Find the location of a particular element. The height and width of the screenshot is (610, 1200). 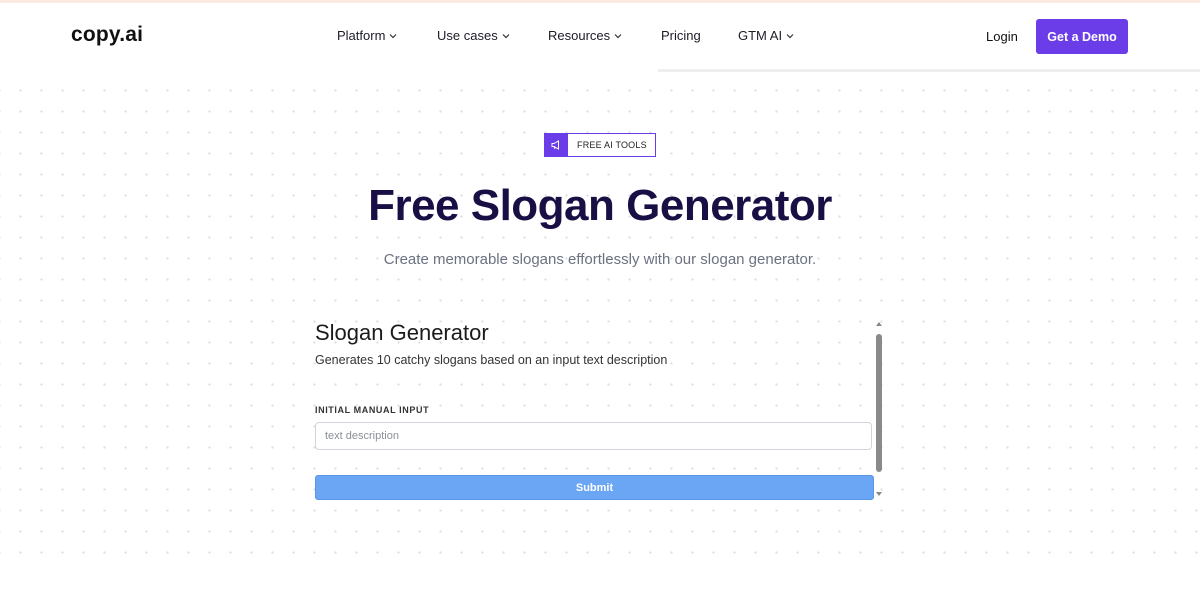

nav-item-gtm-ai: GTM AI is located at coordinates (766, 35).